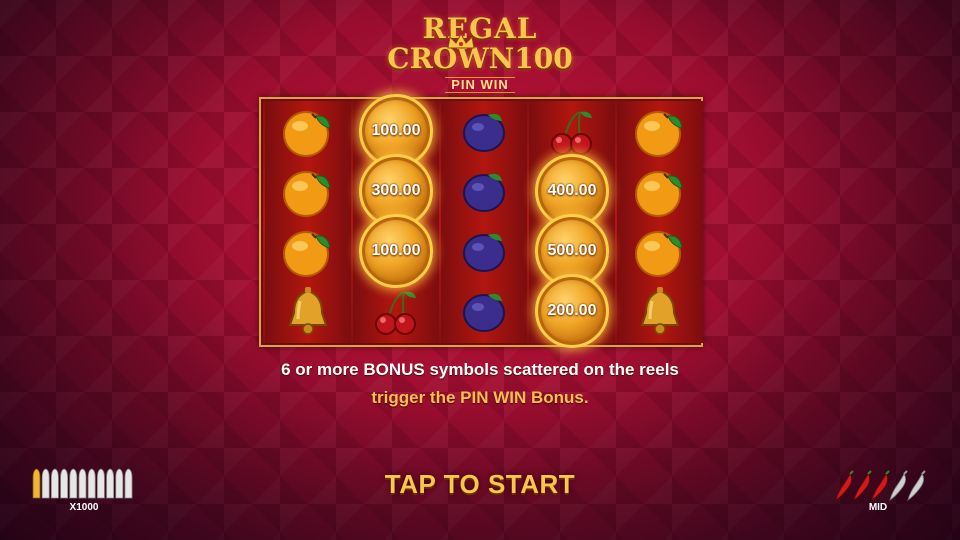 The width and height of the screenshot is (960, 540). Describe the element at coordinates (480, 58) in the screenshot. I see `logo-title-crown-text: CROWN100` at that location.